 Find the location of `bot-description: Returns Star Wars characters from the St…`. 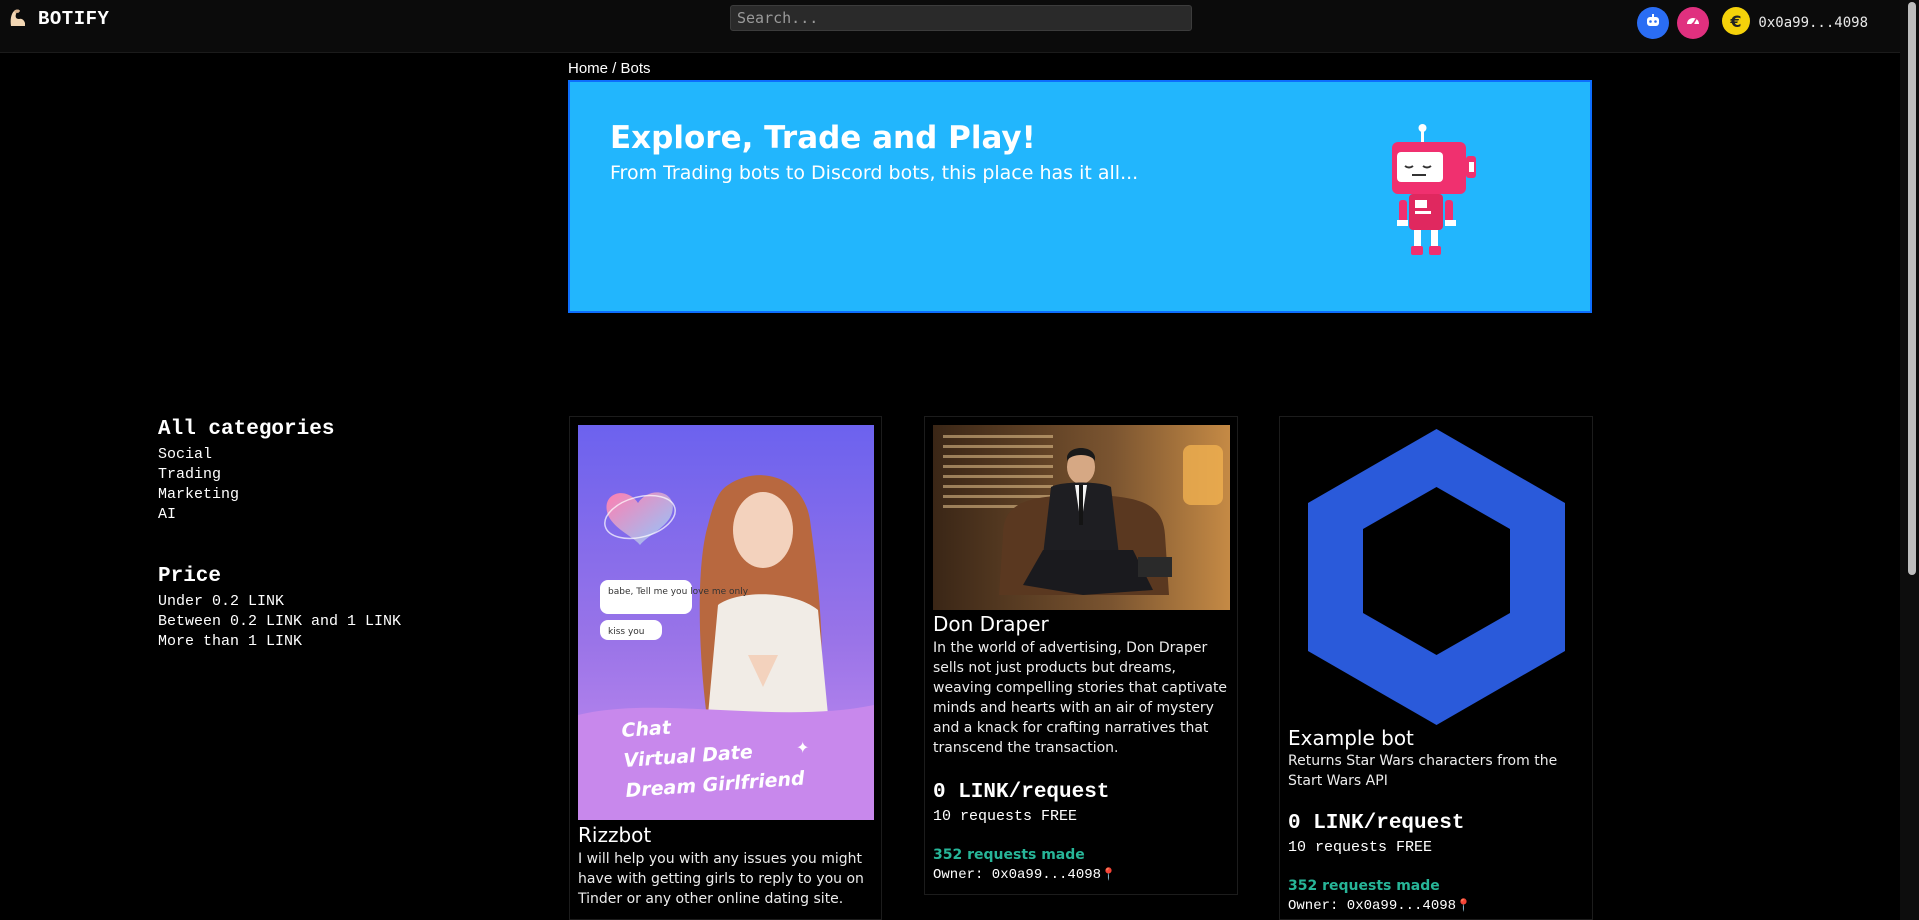

bot-description: Returns Star Wars characters from the St… is located at coordinates (1423, 771).